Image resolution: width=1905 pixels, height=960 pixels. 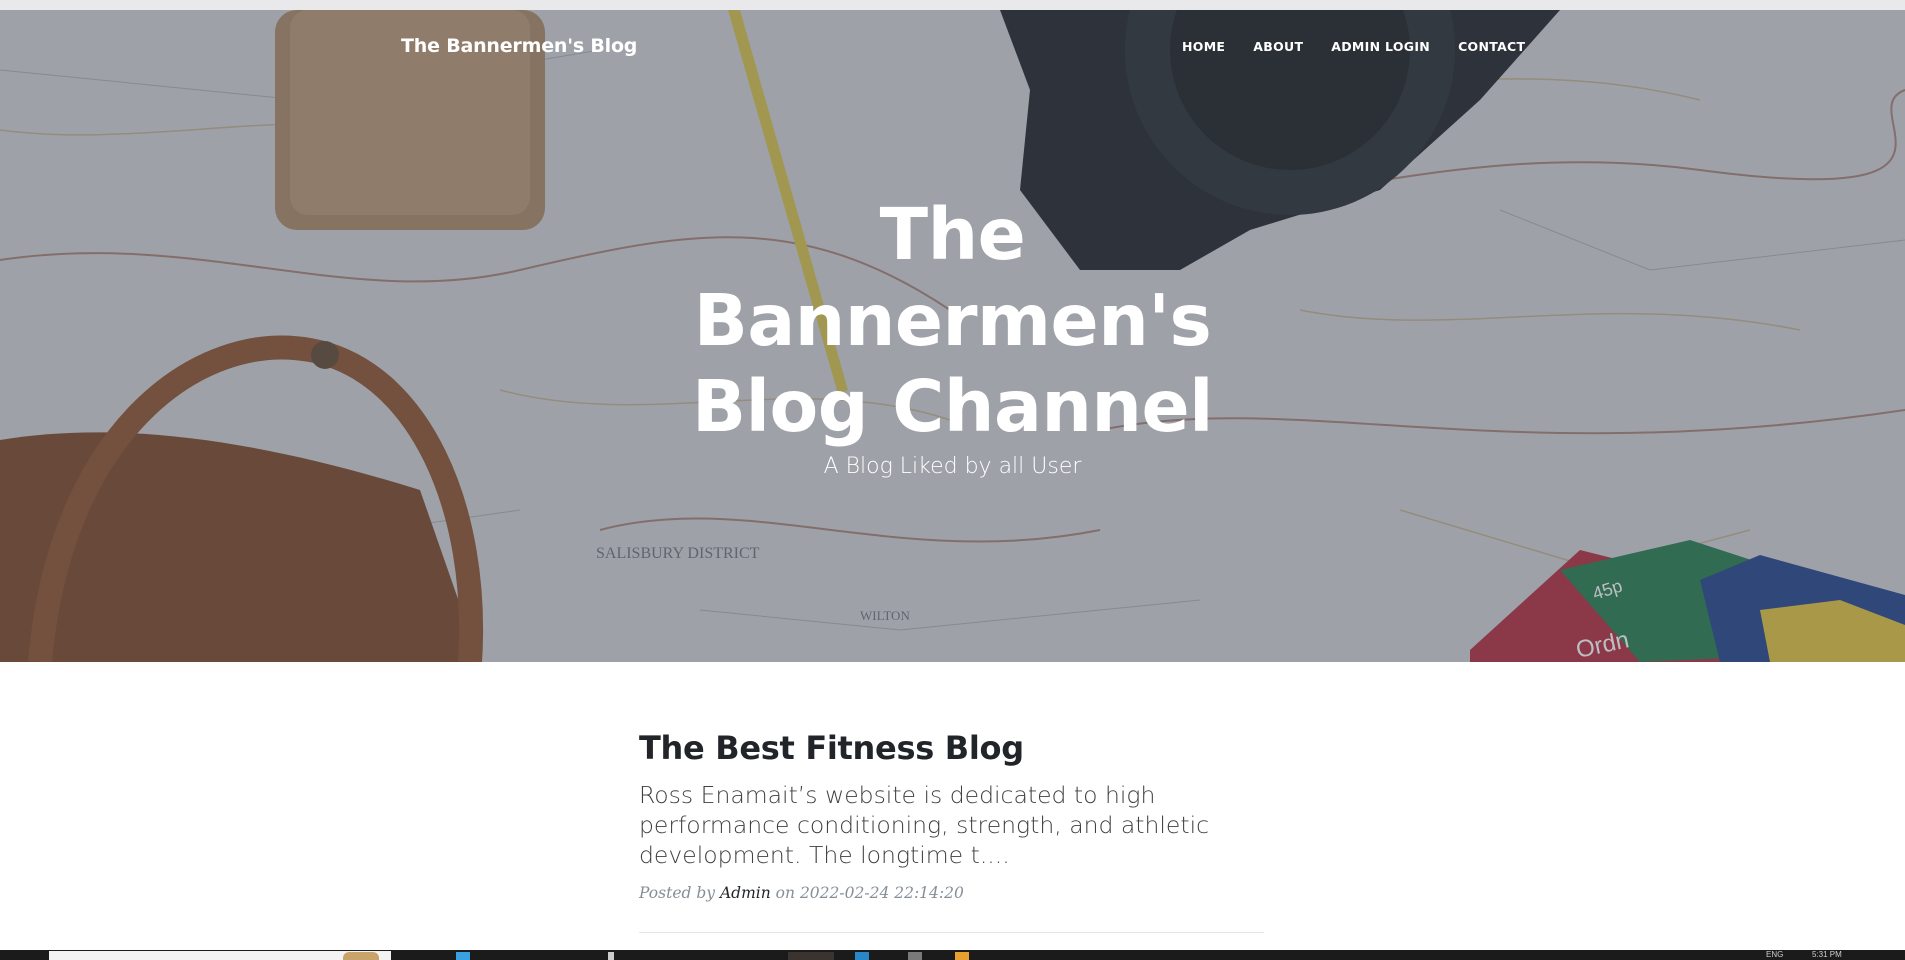 I want to click on main-nav: HOME ABOUT ADMIN LOGIN CONTACT, so click(x=1360, y=46).